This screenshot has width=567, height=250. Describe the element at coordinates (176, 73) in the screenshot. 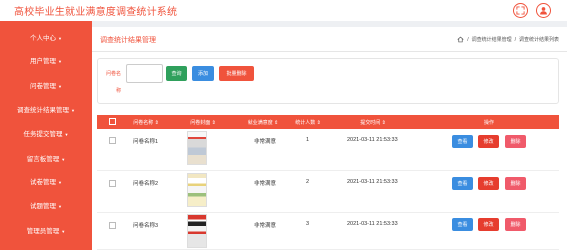

I see `query-button: 查询` at that location.